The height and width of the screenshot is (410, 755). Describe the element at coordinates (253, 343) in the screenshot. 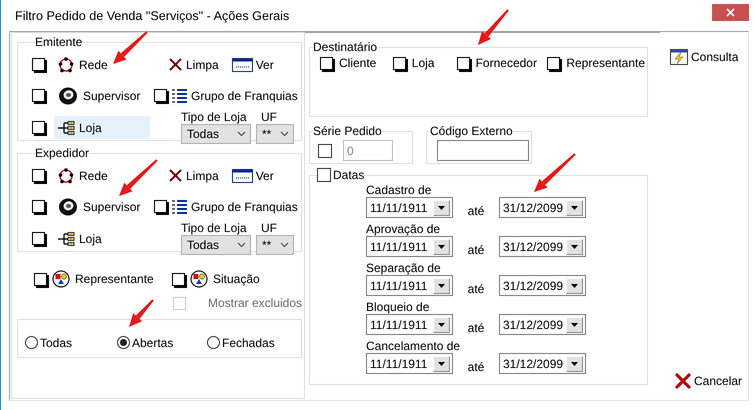

I see `radio-option: Fechadas` at that location.